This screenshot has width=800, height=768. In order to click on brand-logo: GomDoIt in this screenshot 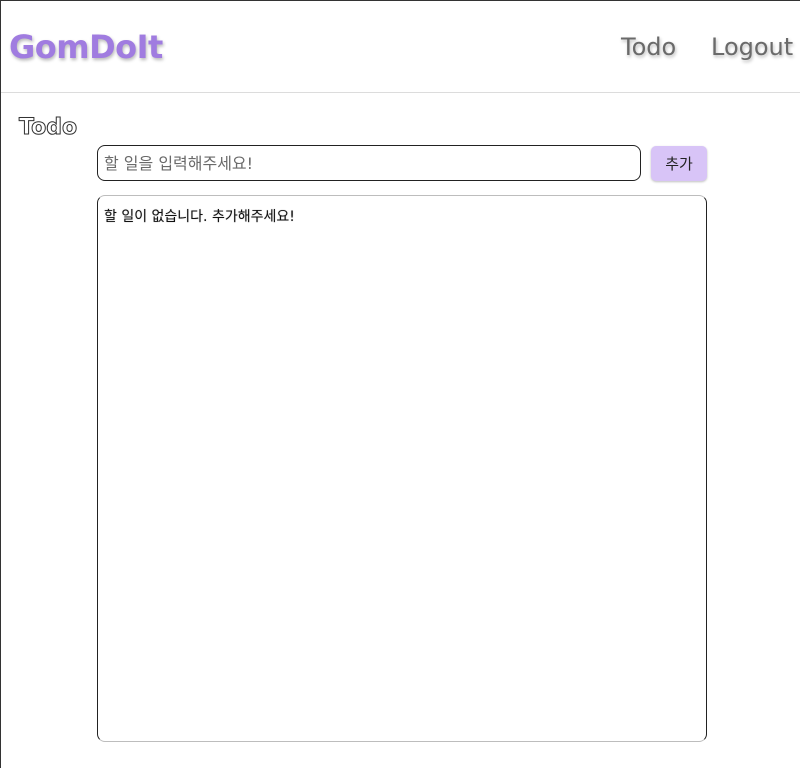, I will do `click(86, 47)`.